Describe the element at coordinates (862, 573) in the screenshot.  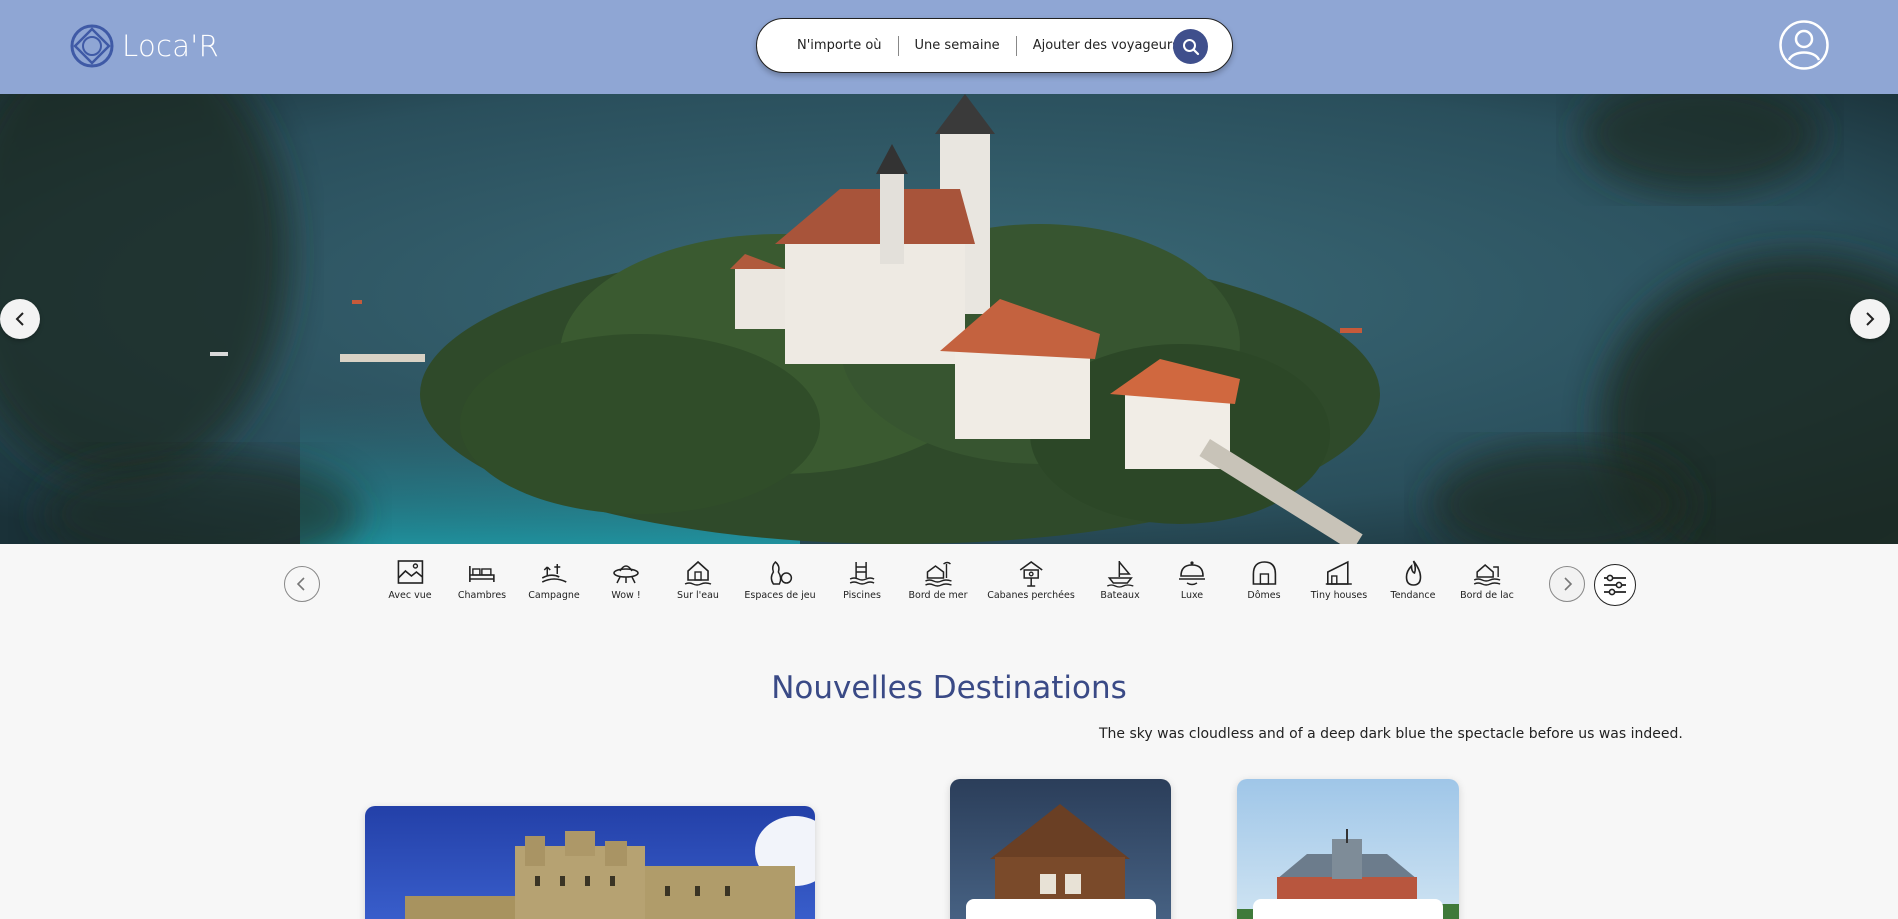
I see `pool-icon` at that location.